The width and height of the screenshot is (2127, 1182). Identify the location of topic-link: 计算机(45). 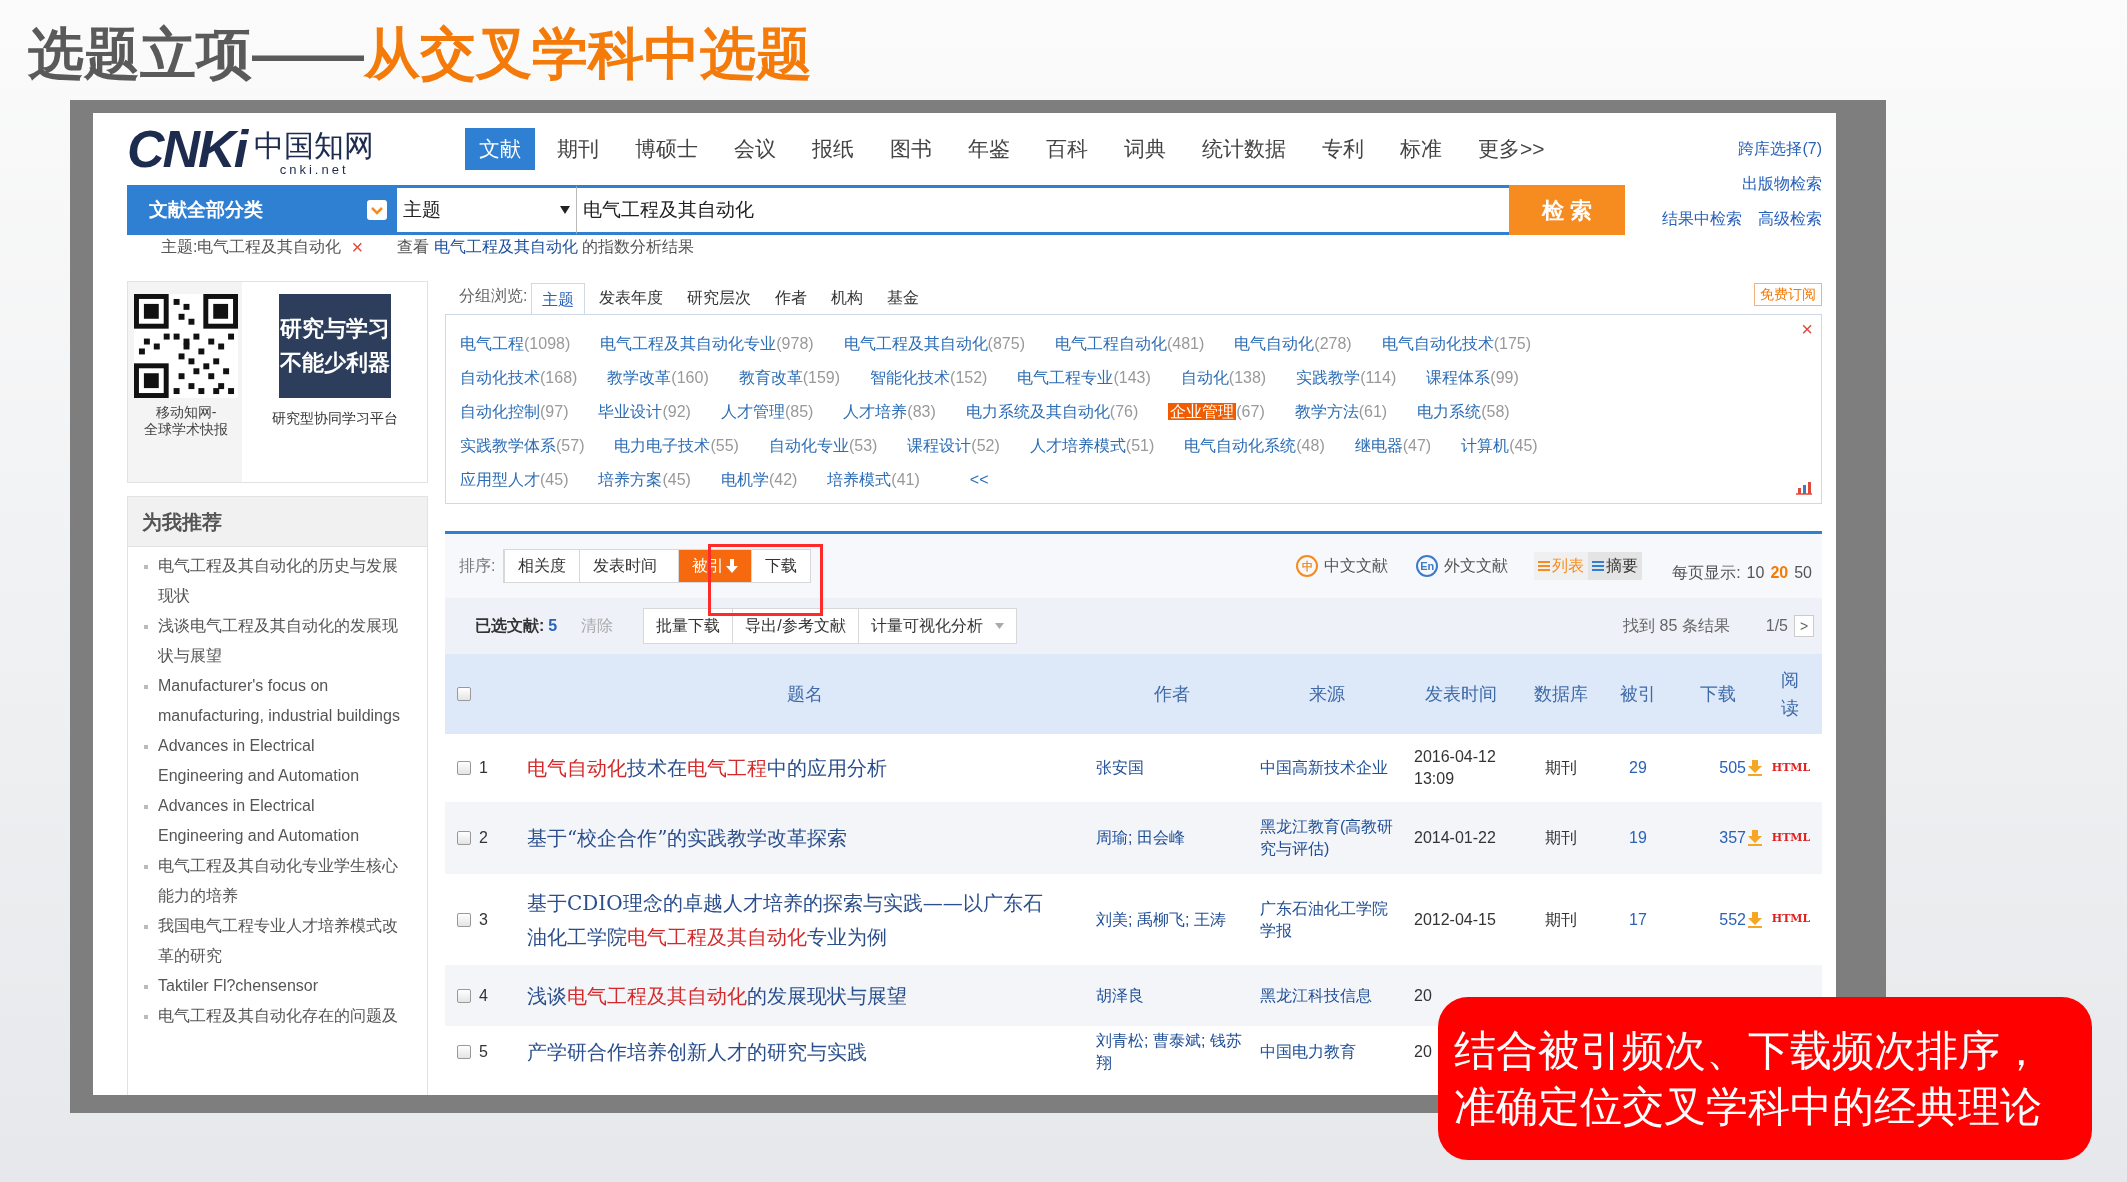
(1499, 446).